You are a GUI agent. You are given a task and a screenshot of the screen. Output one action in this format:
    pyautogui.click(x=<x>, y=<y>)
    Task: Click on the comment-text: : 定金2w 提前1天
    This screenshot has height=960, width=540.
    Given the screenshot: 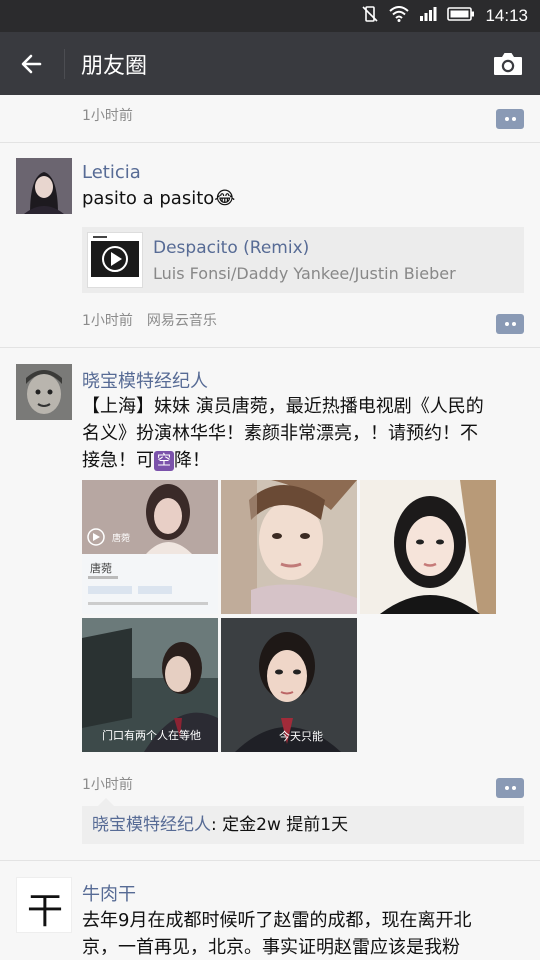 What is the action you would take?
    pyautogui.click(x=280, y=825)
    